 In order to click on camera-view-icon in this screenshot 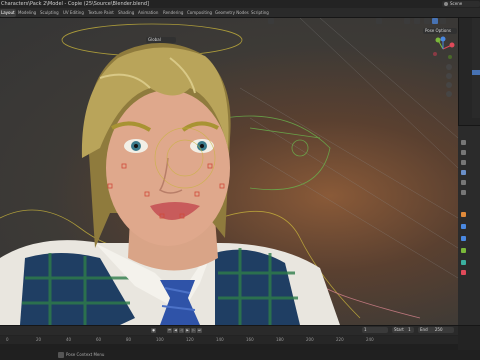, I will do `click(449, 85)`.